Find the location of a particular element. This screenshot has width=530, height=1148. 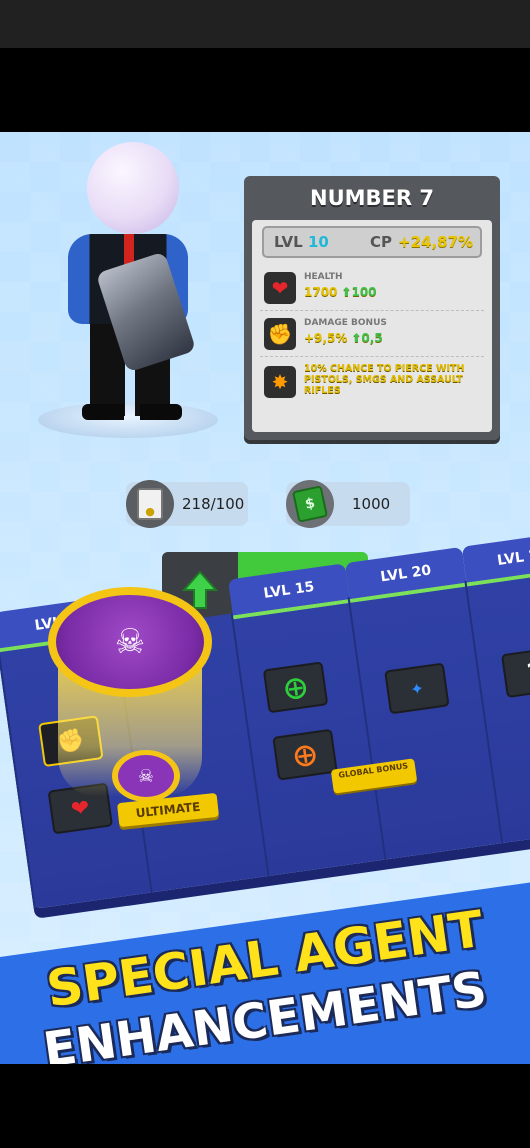

ultimate-slot: ☠ is located at coordinates (146, 776).